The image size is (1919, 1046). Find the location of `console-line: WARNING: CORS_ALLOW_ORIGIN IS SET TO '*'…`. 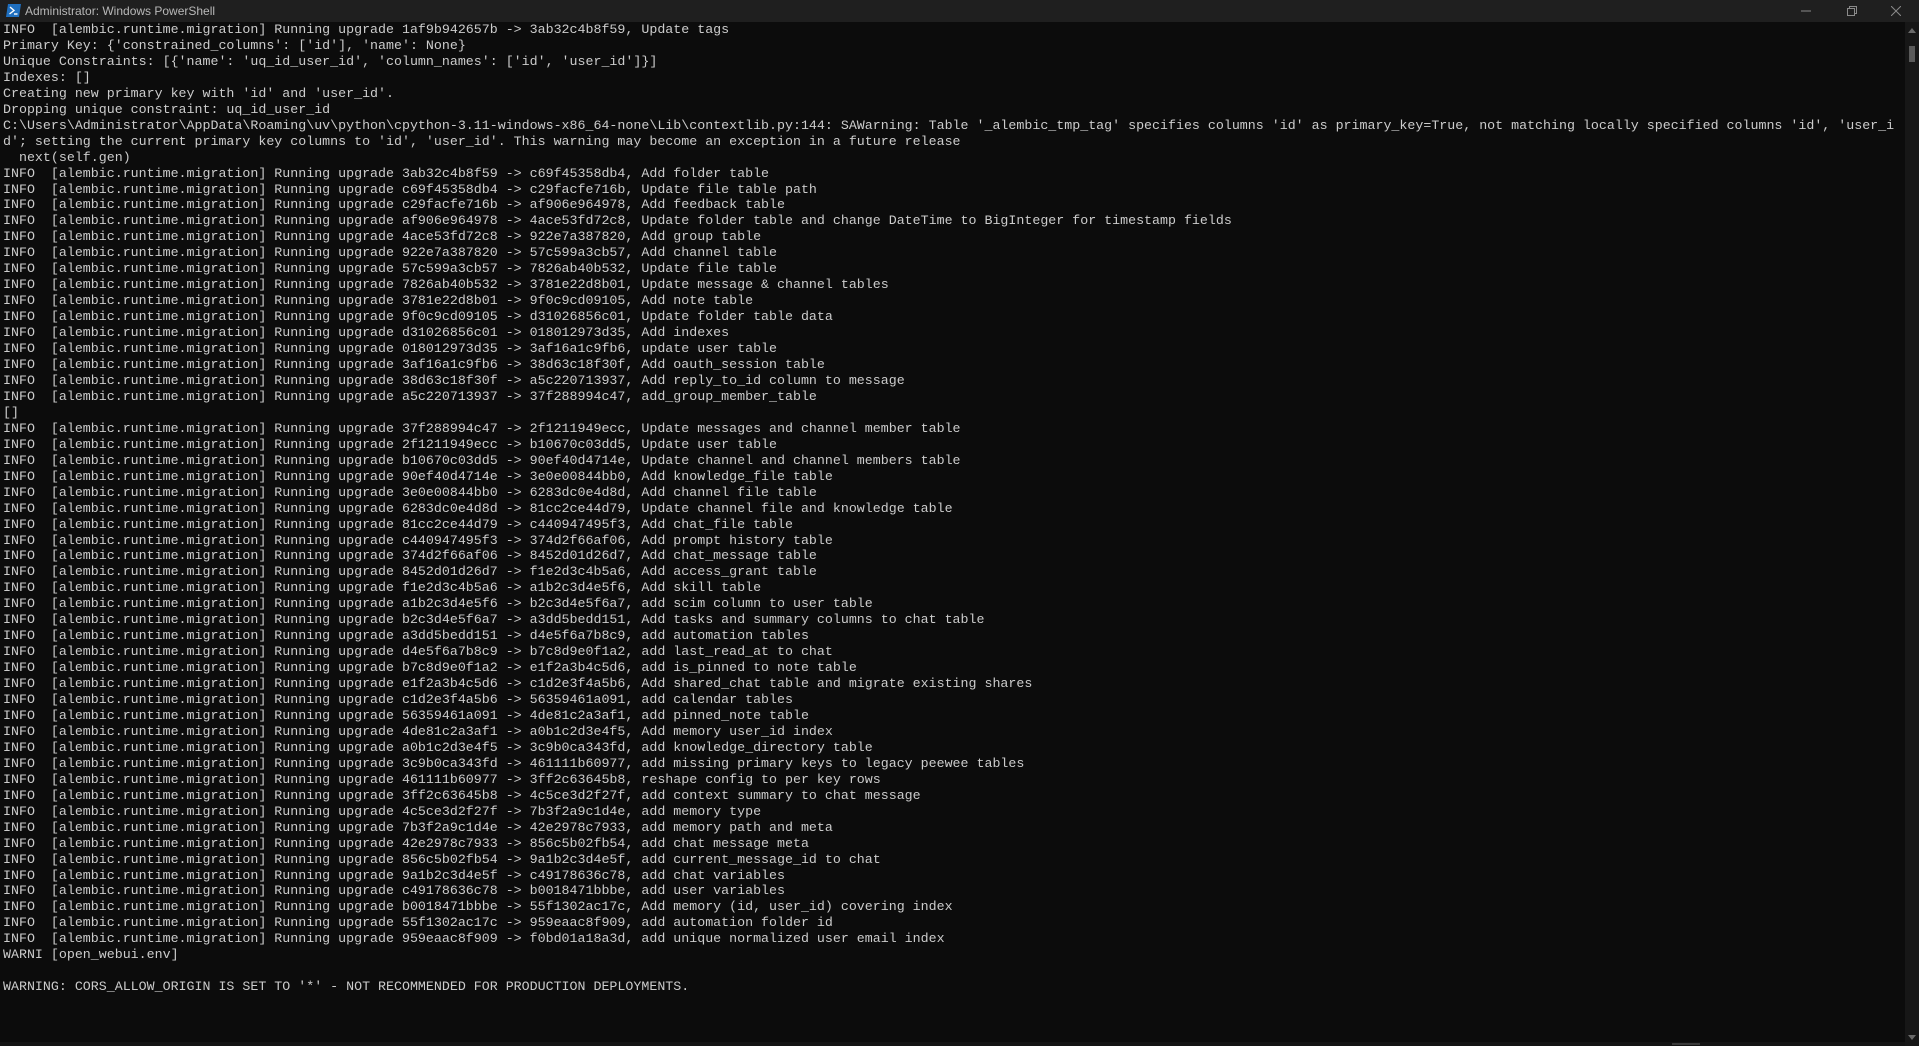

console-line: WARNING: CORS_ALLOW_ORIGIN IS SET TO '*'… is located at coordinates (346, 987).